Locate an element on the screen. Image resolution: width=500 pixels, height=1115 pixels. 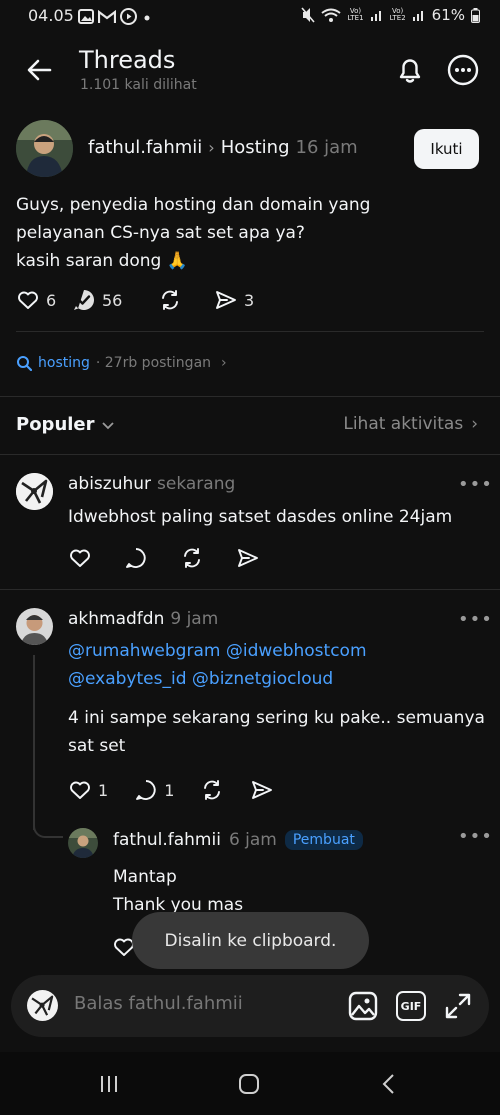
comment-count: 1 is located at coordinates (169, 790).